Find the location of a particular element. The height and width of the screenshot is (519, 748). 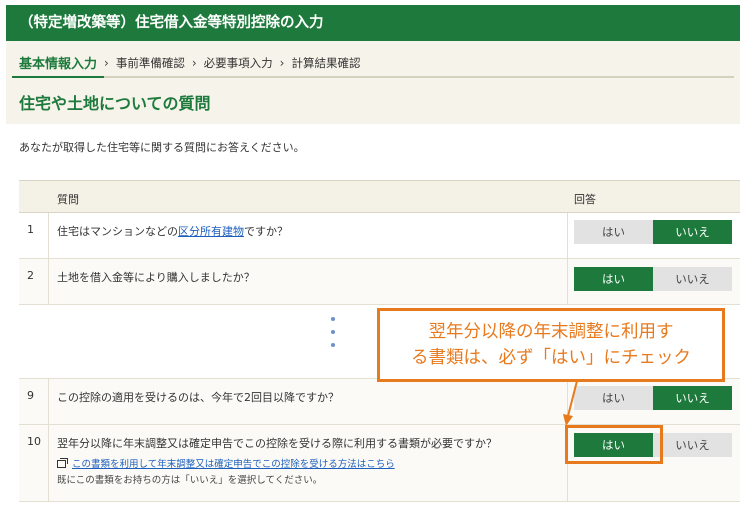

question-text: この控除の適用を受けるのは、今年で2回目以降ですか？ is located at coordinates (198, 397).